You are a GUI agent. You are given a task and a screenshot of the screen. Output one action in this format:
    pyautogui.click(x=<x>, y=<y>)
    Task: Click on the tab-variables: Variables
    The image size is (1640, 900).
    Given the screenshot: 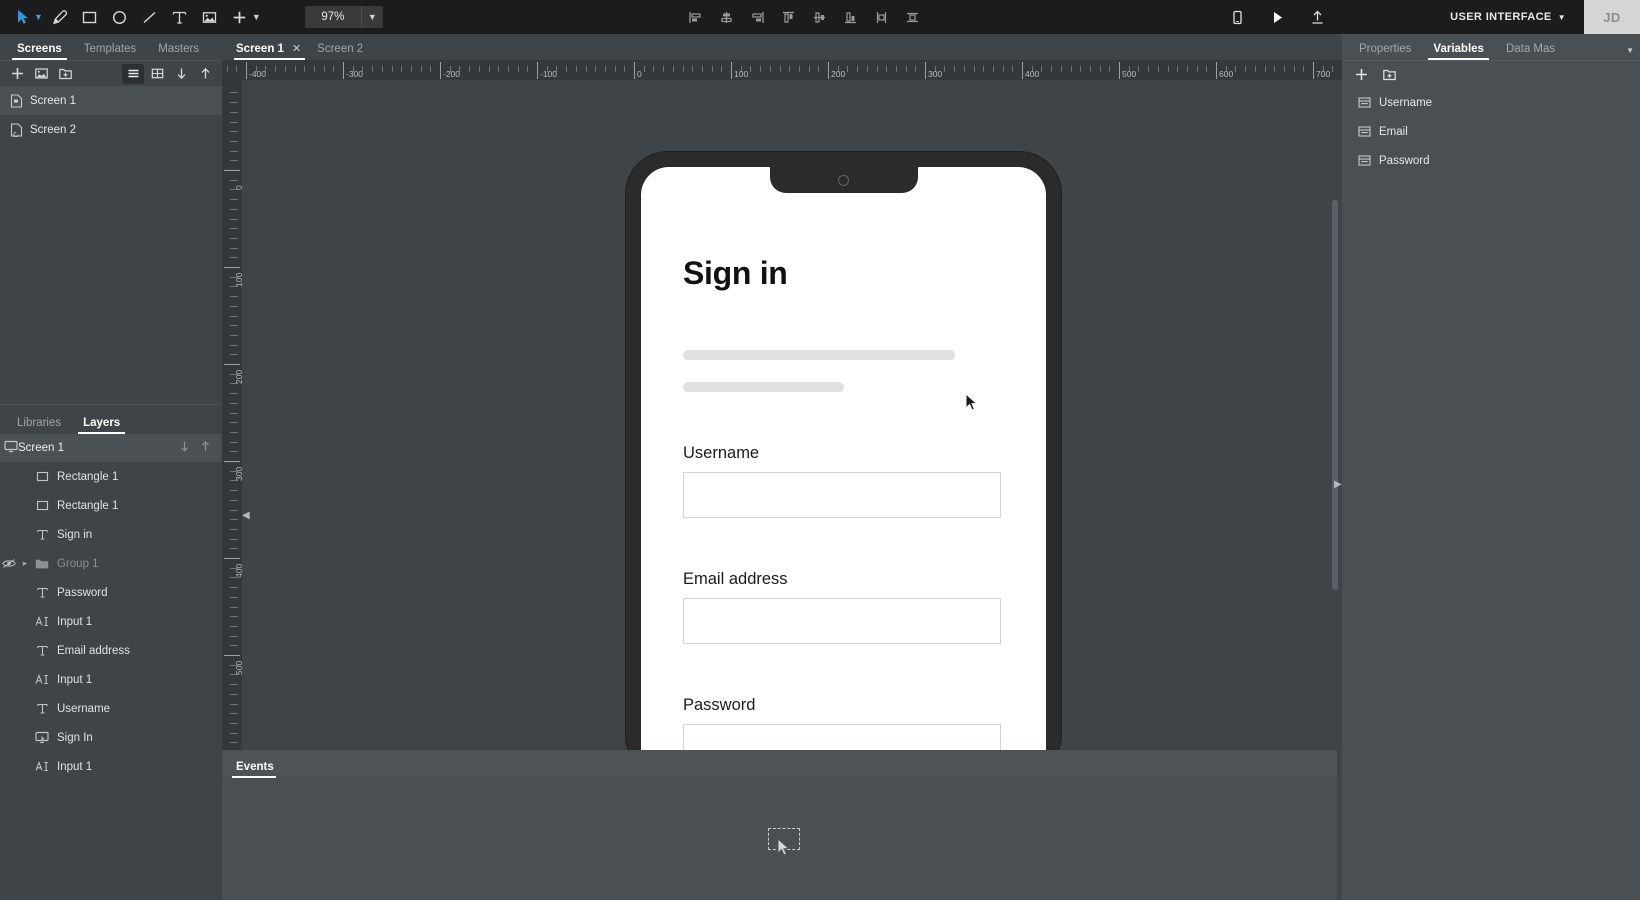 What is the action you would take?
    pyautogui.click(x=1458, y=51)
    